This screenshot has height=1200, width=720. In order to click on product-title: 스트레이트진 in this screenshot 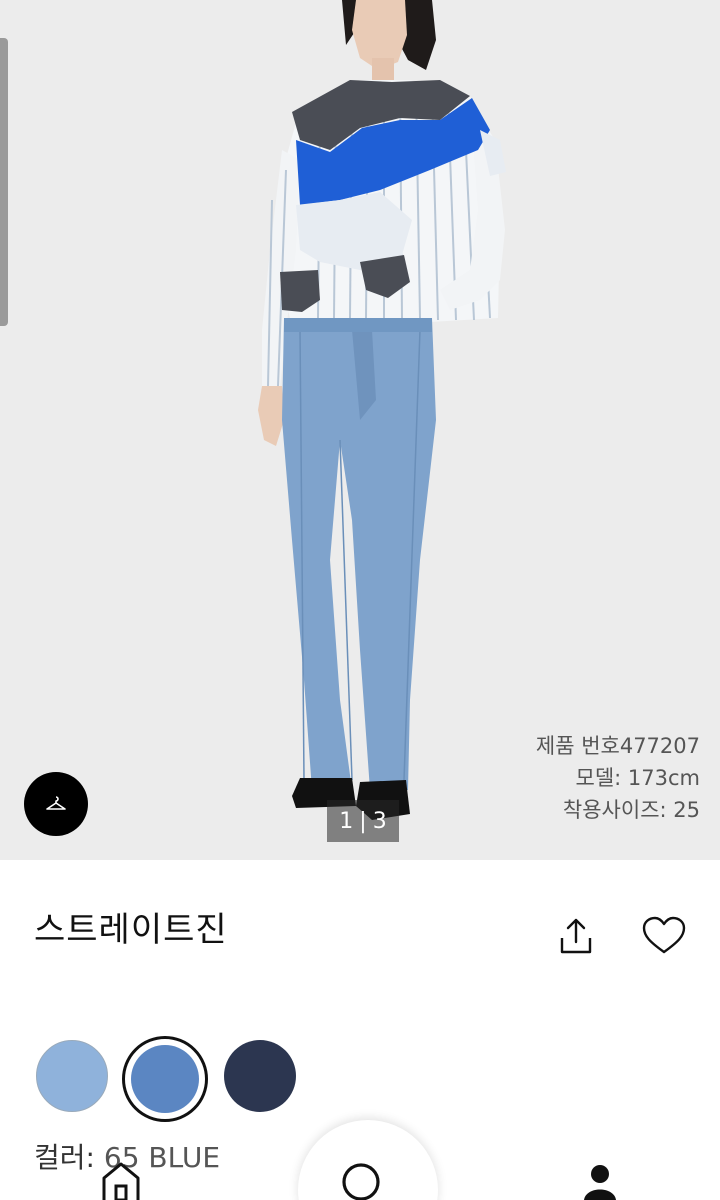, I will do `click(131, 930)`.